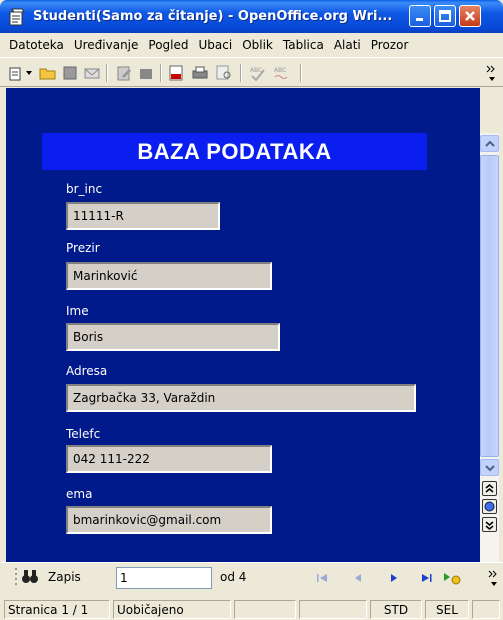 The width and height of the screenshot is (503, 620). Describe the element at coordinates (83, 248) in the screenshot. I see `field-label-prezime: Prezir` at that location.